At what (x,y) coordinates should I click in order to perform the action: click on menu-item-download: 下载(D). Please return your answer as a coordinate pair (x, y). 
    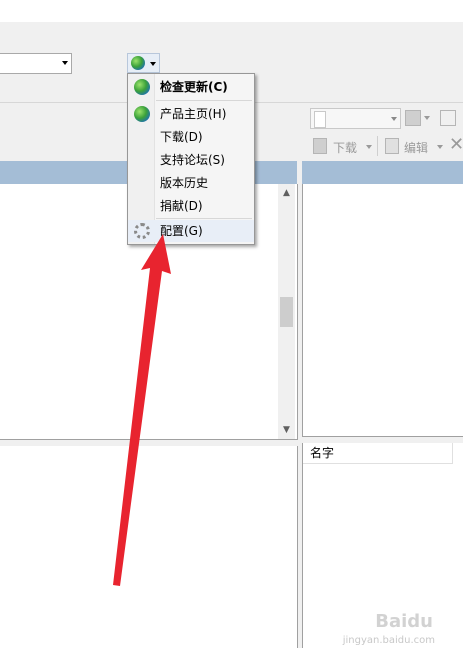
    Looking at the image, I should click on (191, 137).